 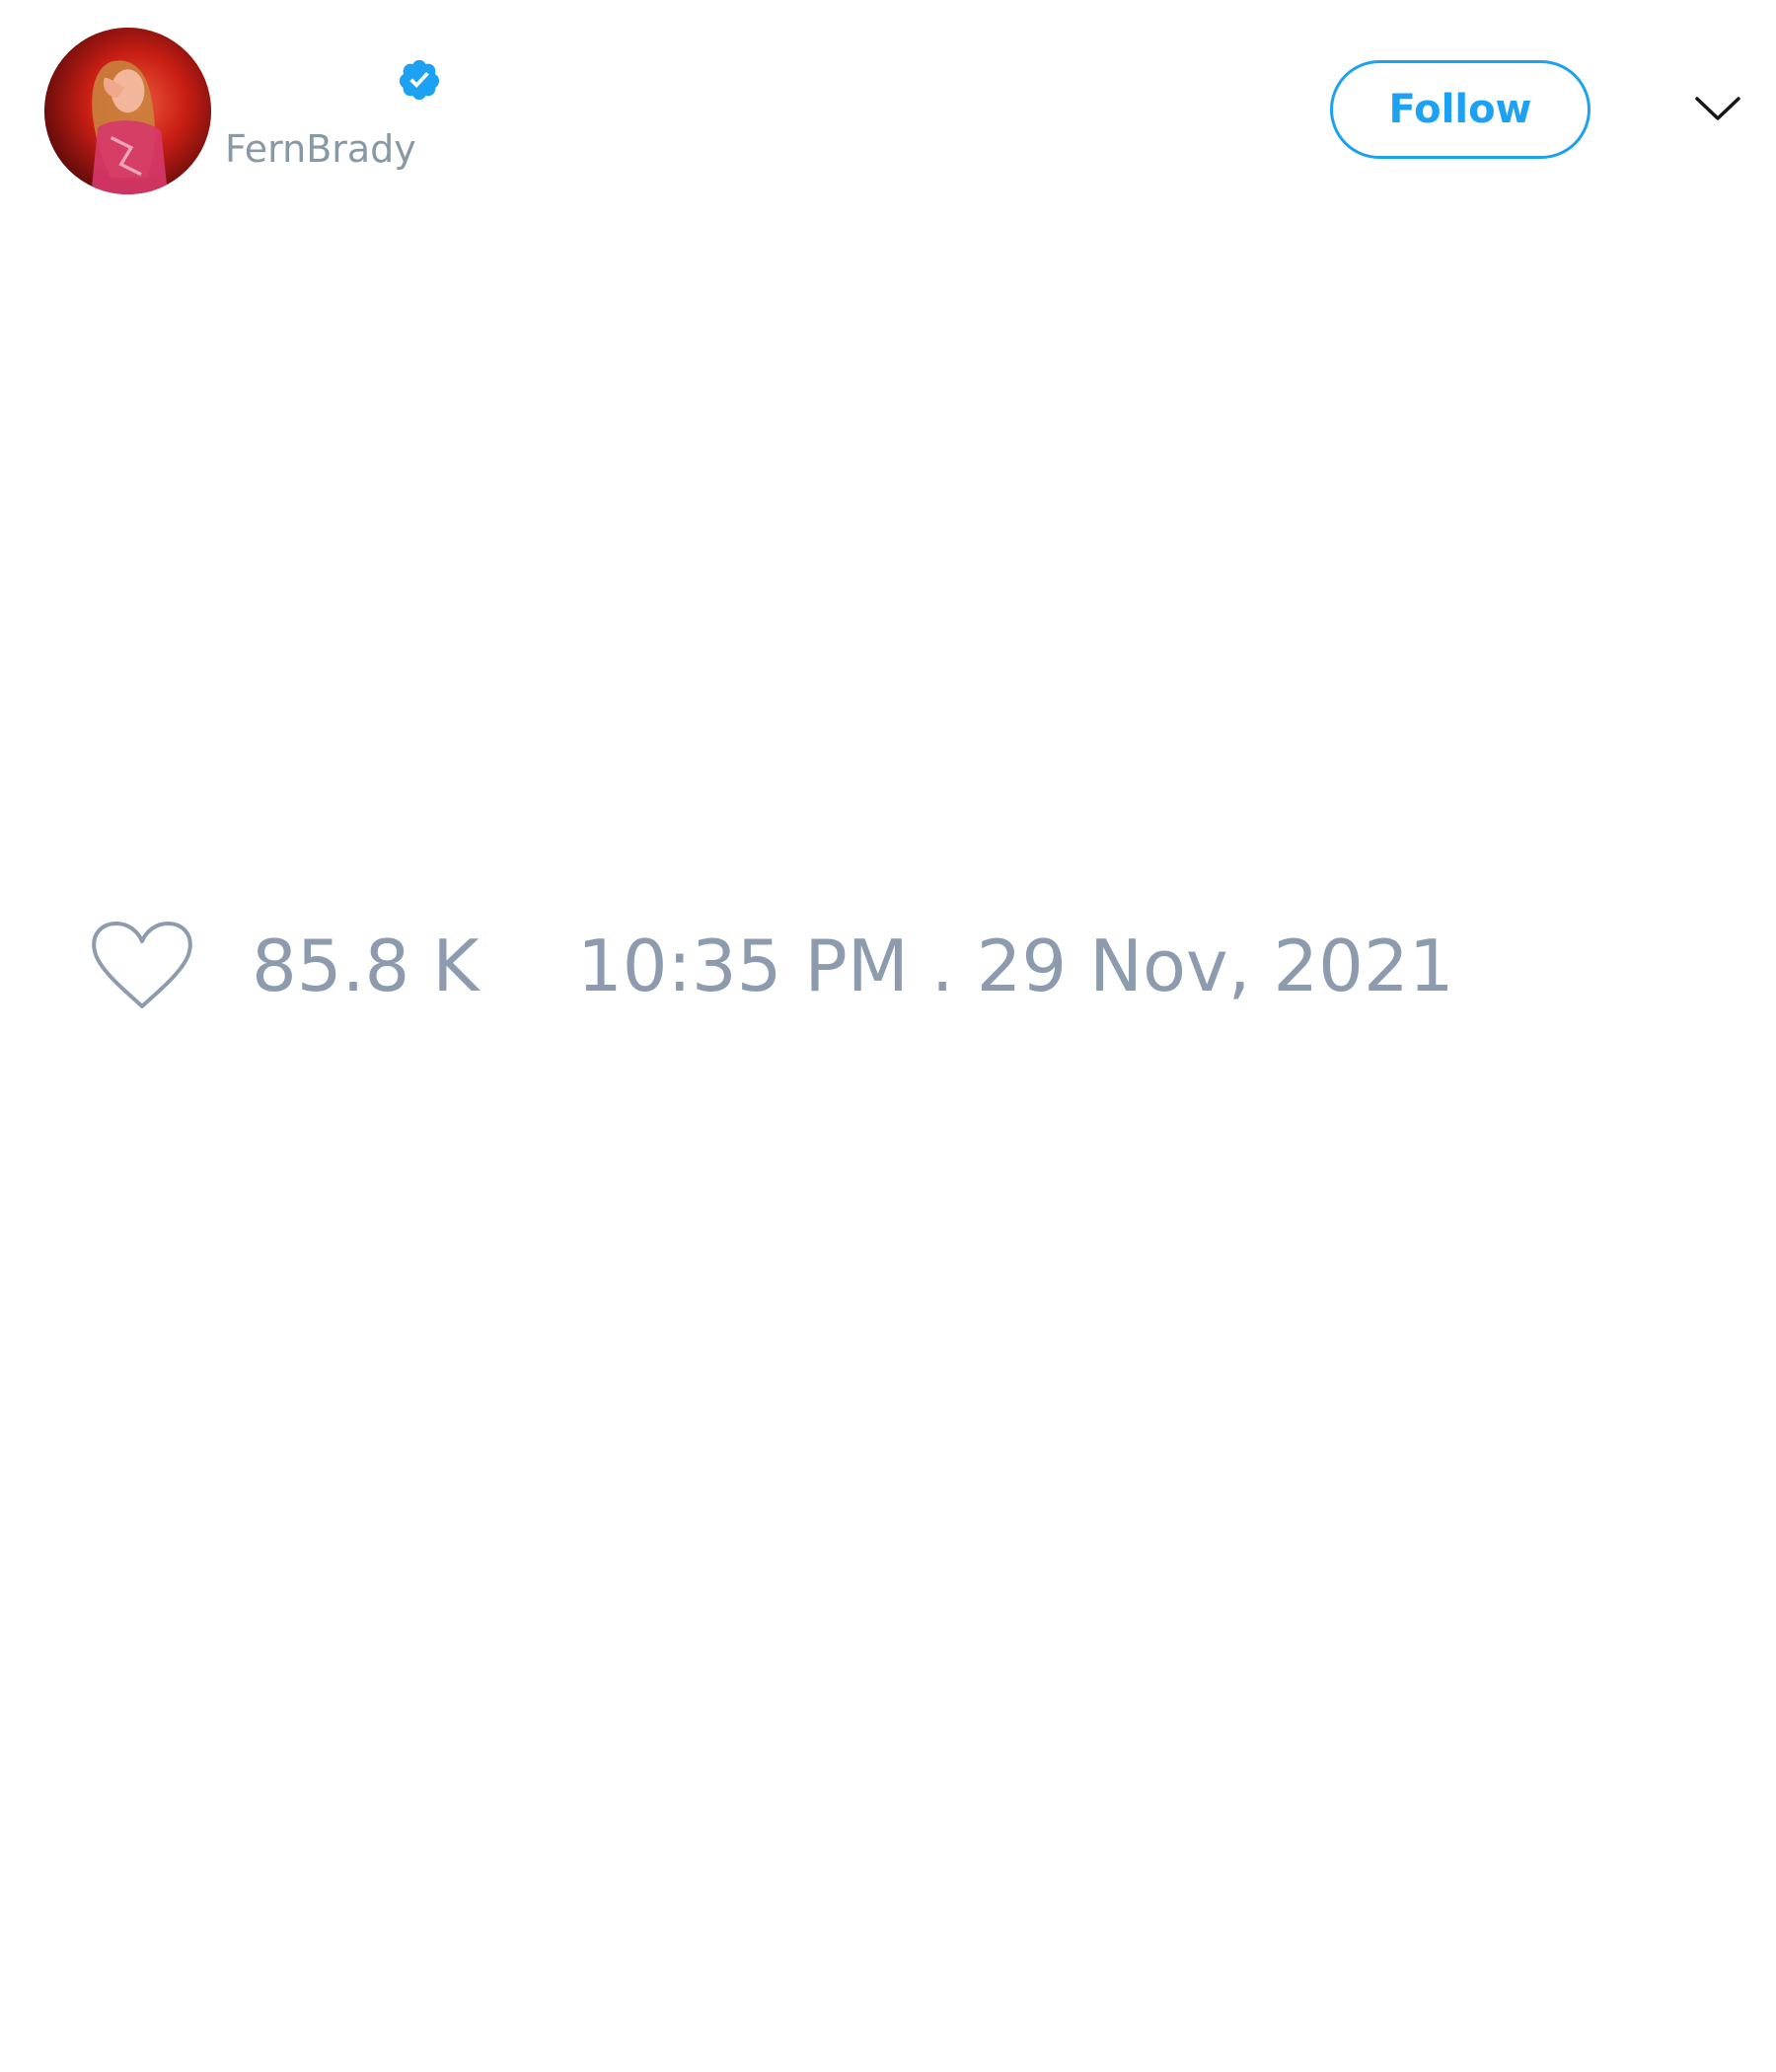 I want to click on follow-button-label: Follow, so click(x=1460, y=110).